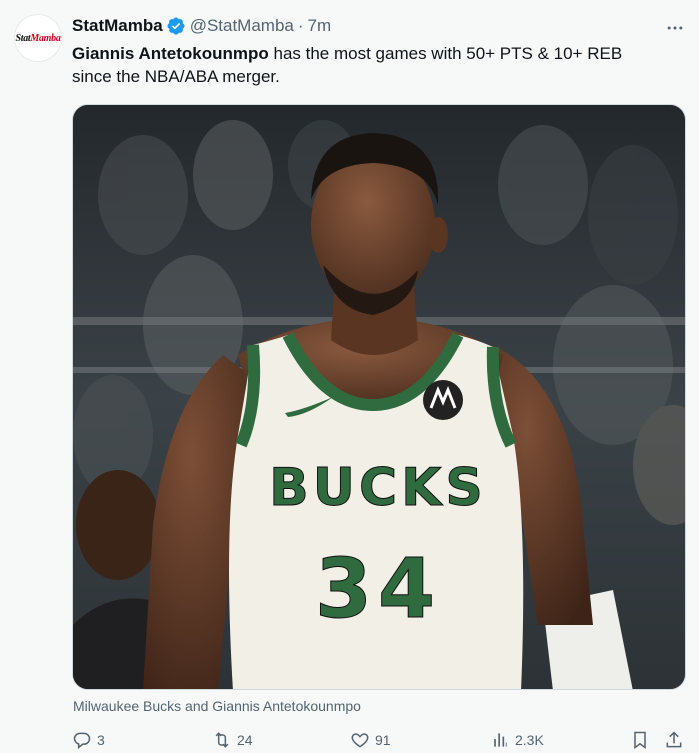  I want to click on tweet-text-line-2: since the NBA/ABA merger., so click(176, 76).